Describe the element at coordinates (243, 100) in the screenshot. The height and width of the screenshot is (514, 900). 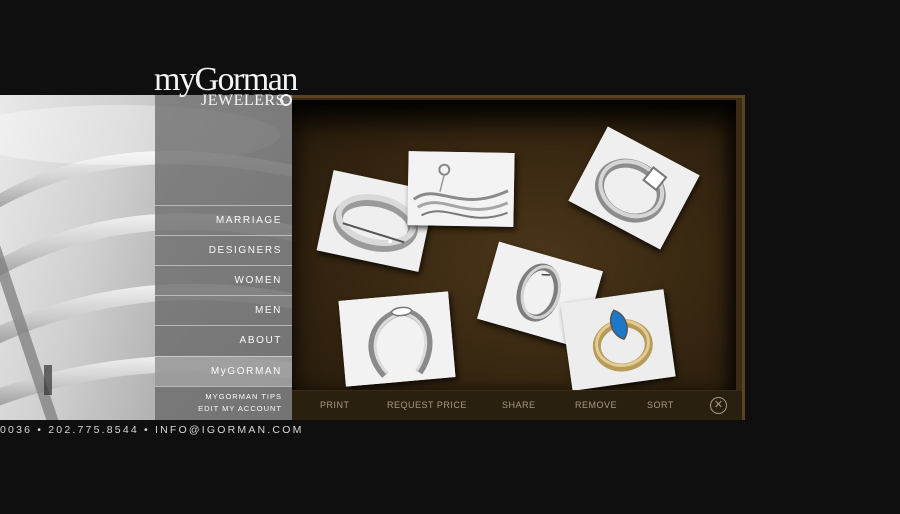
I see `logo-subtitle: JEWELERS` at that location.